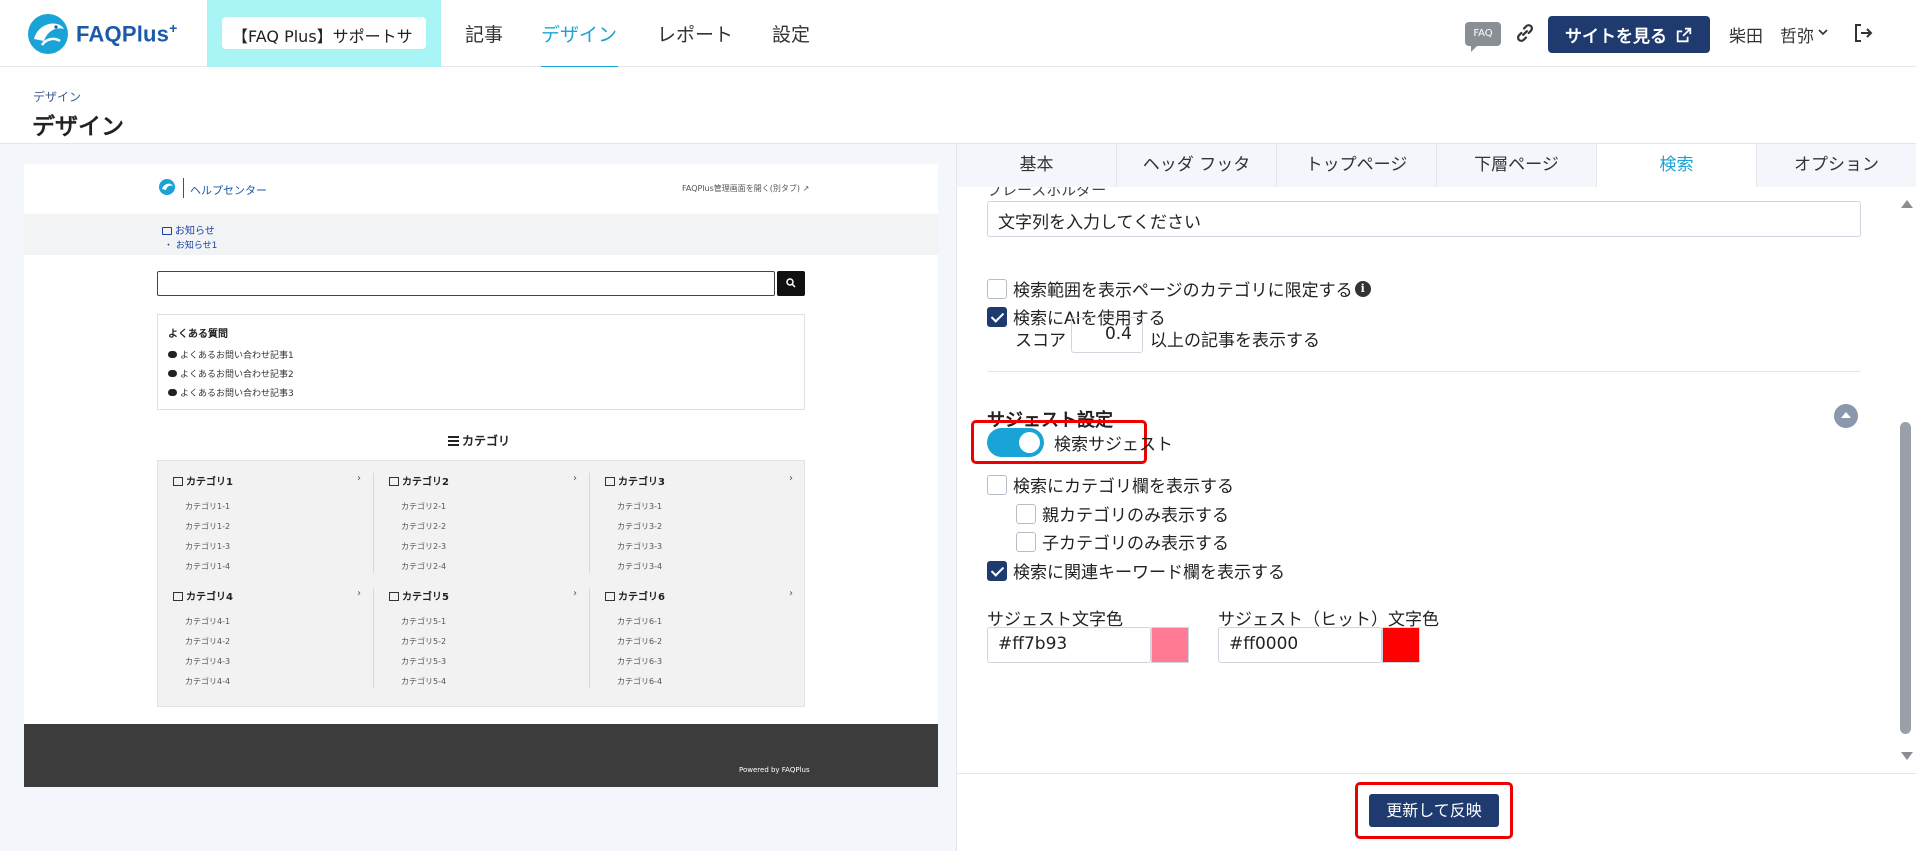  I want to click on logo-text: FAQPlus+, so click(127, 33).